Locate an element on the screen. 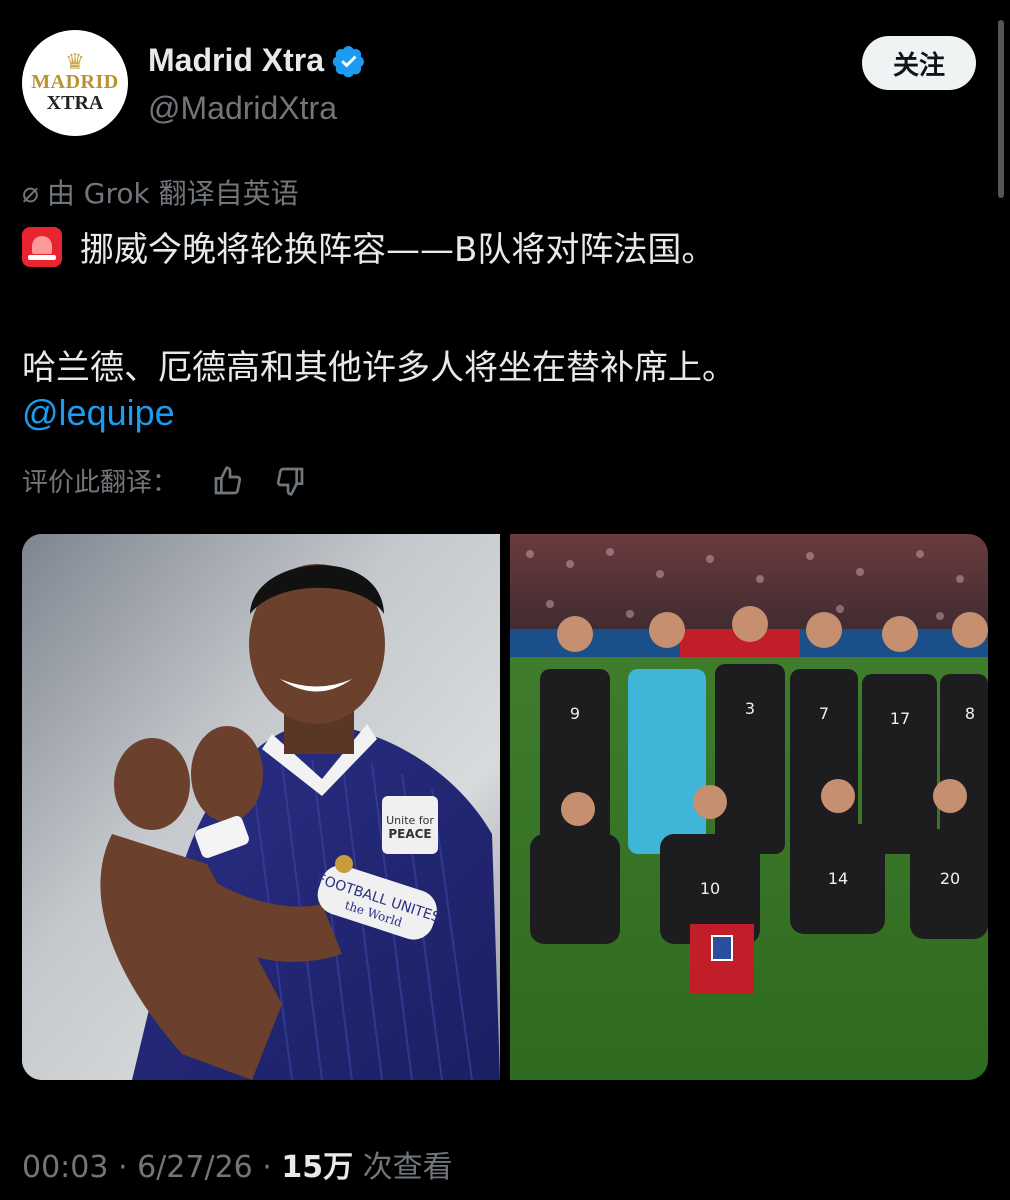  post-text-line1: 挪威今晚将轮换阵容——B队将对阵法国。 is located at coordinates (368, 246).